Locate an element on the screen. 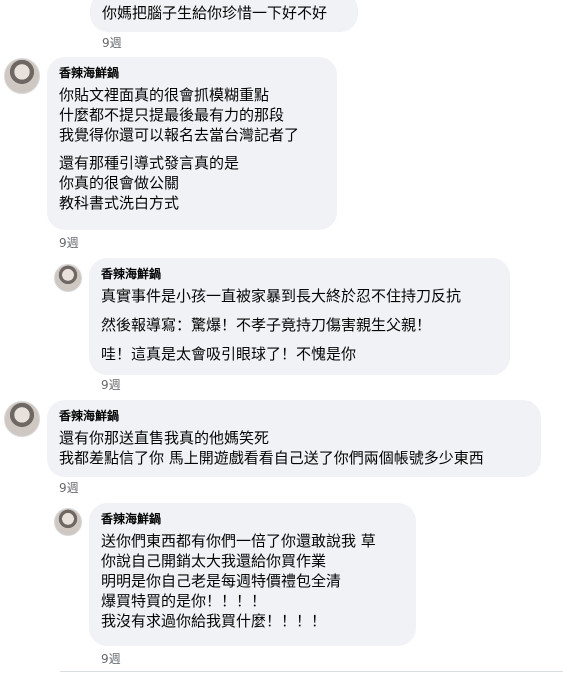  comment-text: 送你們東西都有你們一倍了你還敢說我 草 is located at coordinates (238, 541).